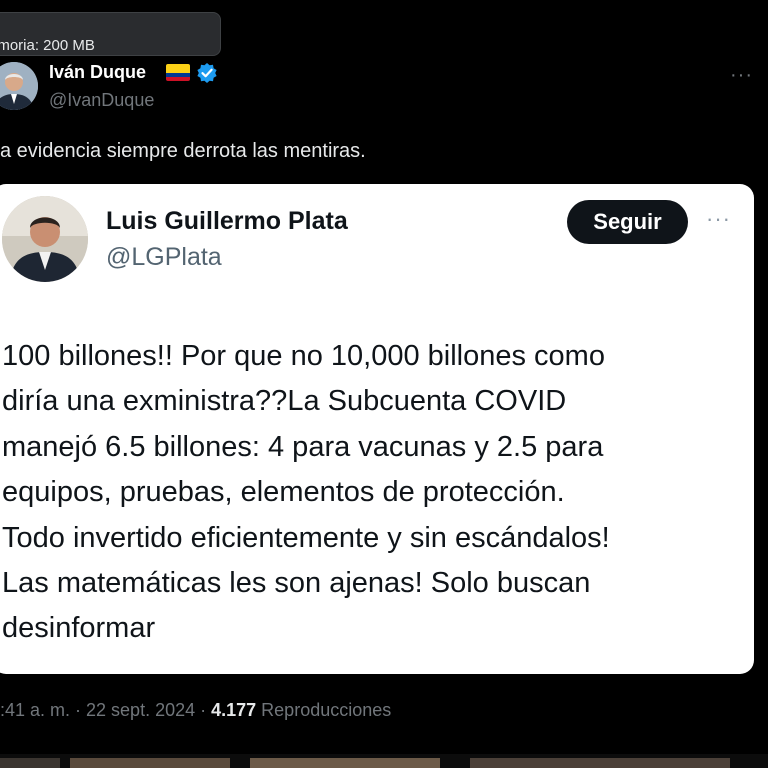 The image size is (768, 768). What do you see at coordinates (105, 710) in the screenshot?
I see `tweet-timestamp: :41 a. m. · 22 sept. 2024 ·` at bounding box center [105, 710].